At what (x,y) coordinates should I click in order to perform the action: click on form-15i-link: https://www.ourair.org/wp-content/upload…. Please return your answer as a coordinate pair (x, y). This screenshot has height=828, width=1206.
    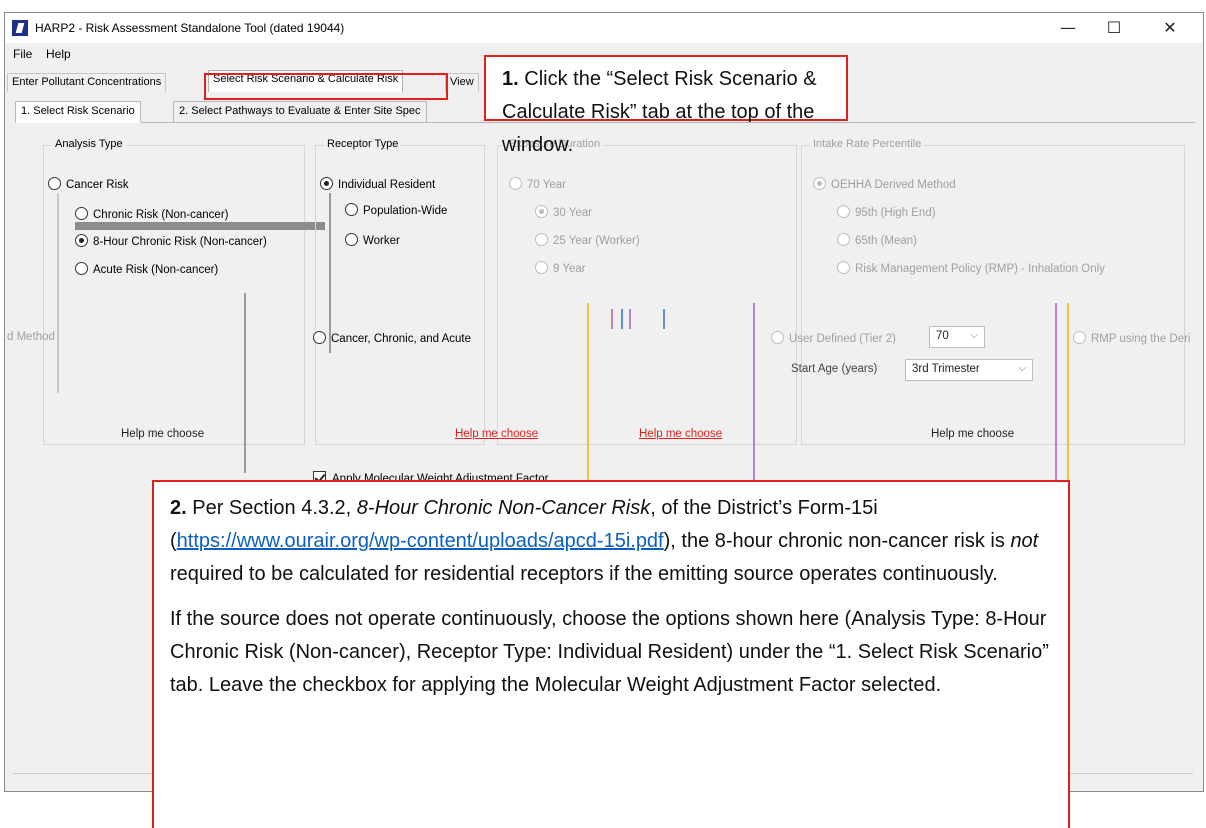
    Looking at the image, I should click on (420, 541).